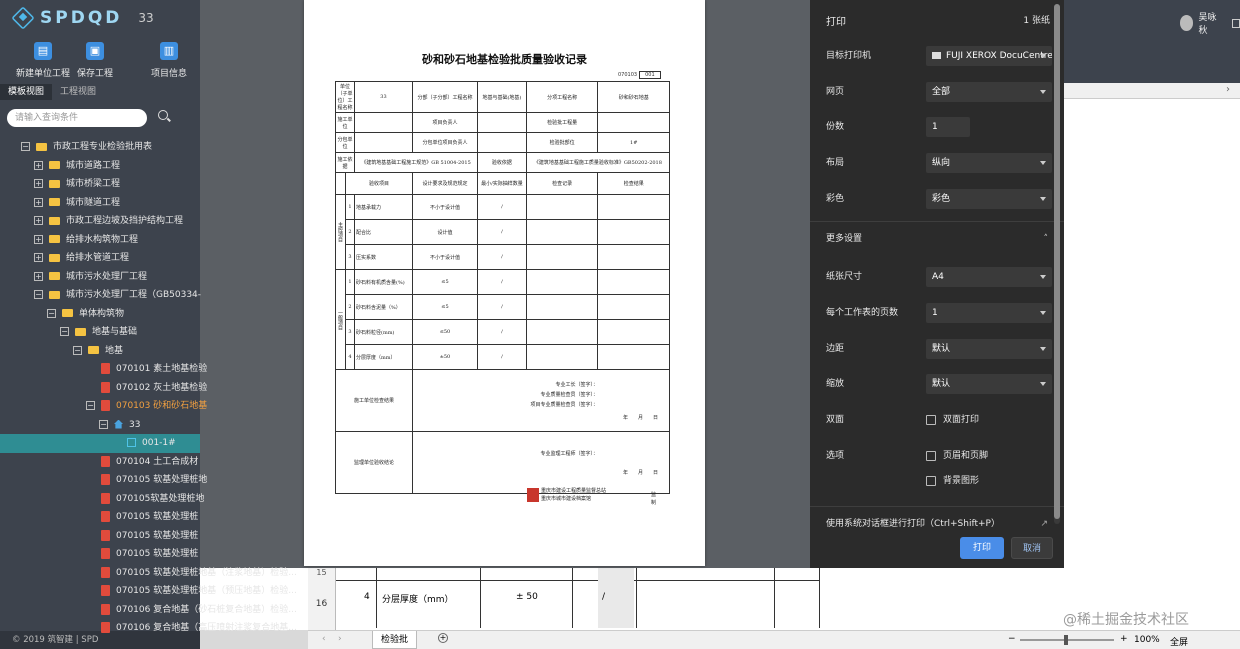  I want to click on form-cell: /, so click(502, 332).